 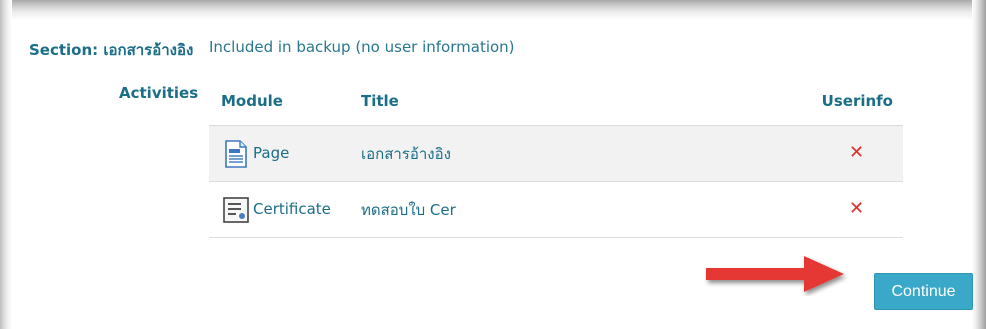 I want to click on column-header-module: Module, so click(x=252, y=101).